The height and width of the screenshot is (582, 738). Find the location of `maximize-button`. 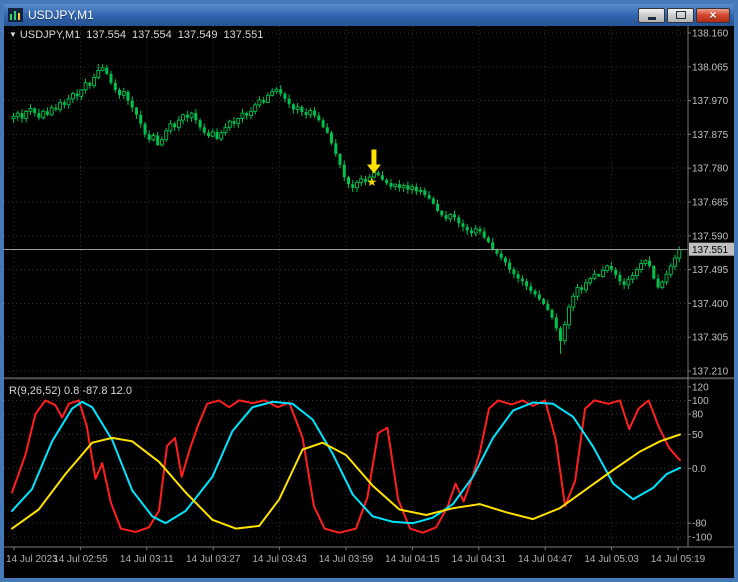

maximize-button is located at coordinates (680, 15).